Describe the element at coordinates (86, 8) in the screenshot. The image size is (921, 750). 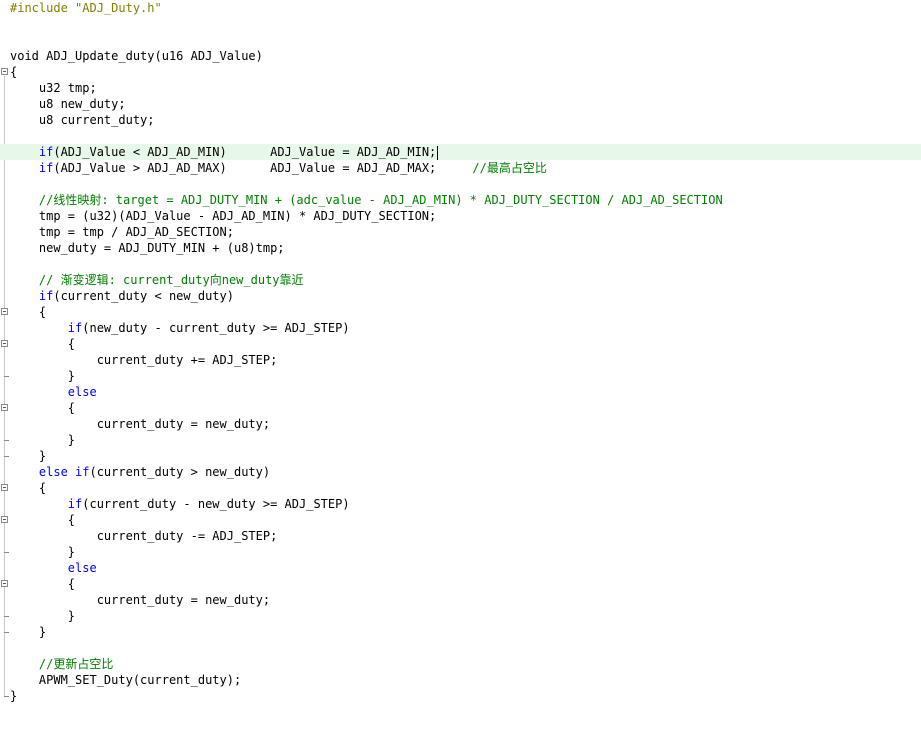
I see `code-line-text: #include "ADJ_Duty.h"` at that location.